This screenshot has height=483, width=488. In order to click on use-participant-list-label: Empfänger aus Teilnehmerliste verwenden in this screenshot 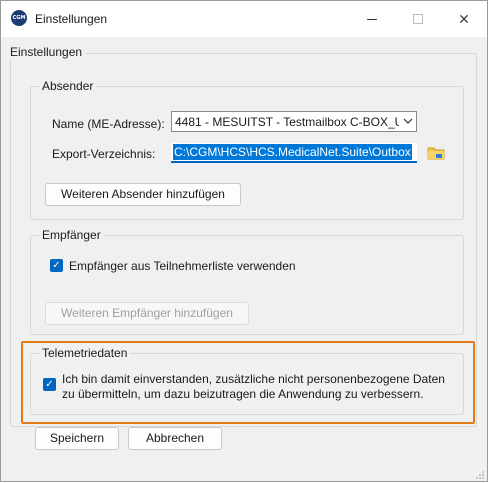, I will do `click(182, 266)`.